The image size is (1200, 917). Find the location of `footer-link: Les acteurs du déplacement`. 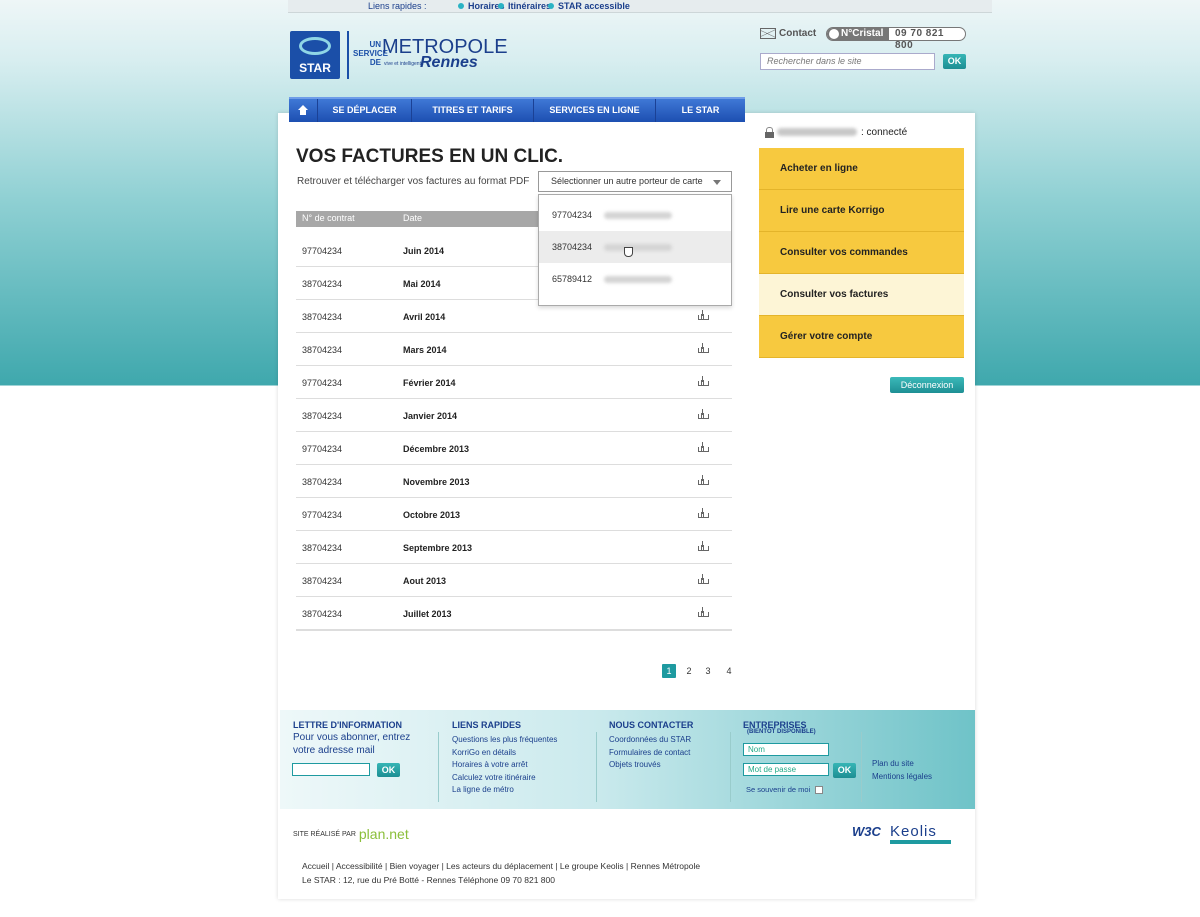

footer-link: Les acteurs du déplacement is located at coordinates (499, 866).